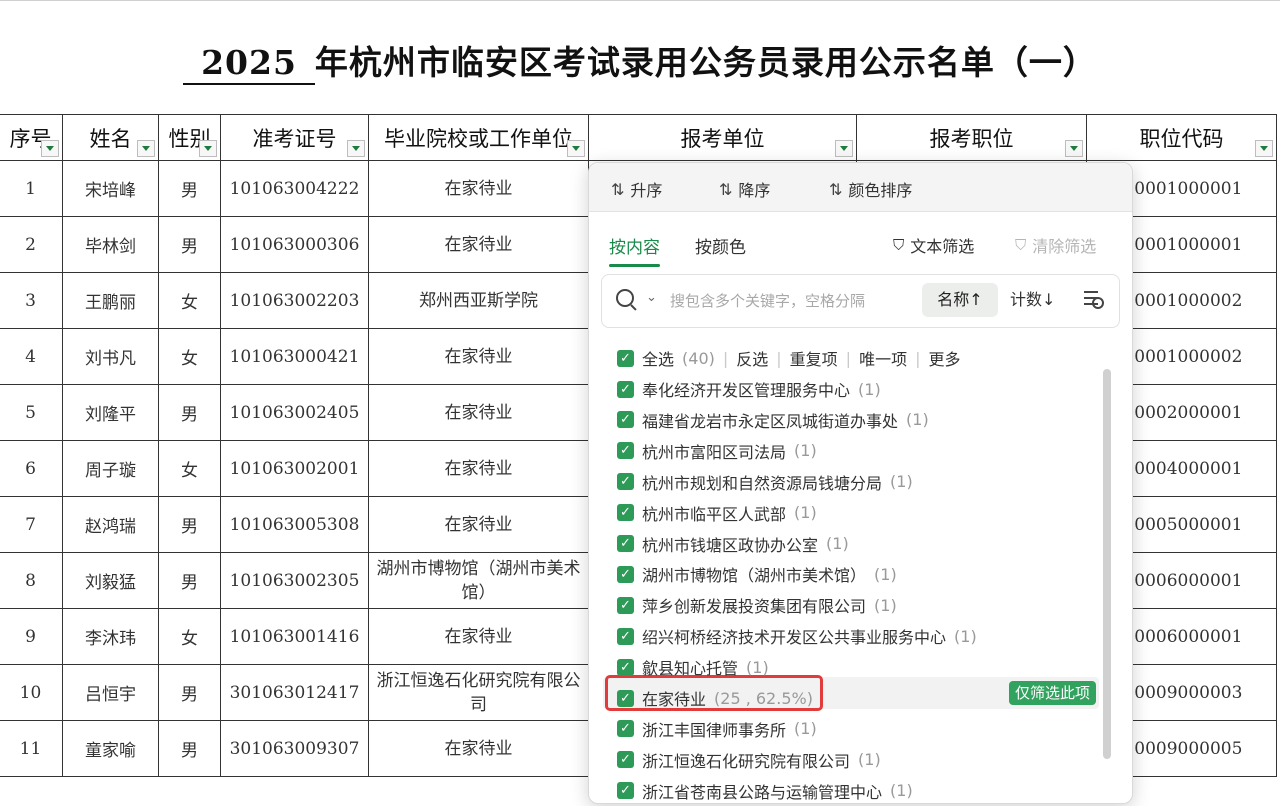 This screenshot has width=1280, height=806. What do you see at coordinates (658, 358) in the screenshot?
I see `select-all-label: 全选` at bounding box center [658, 358].